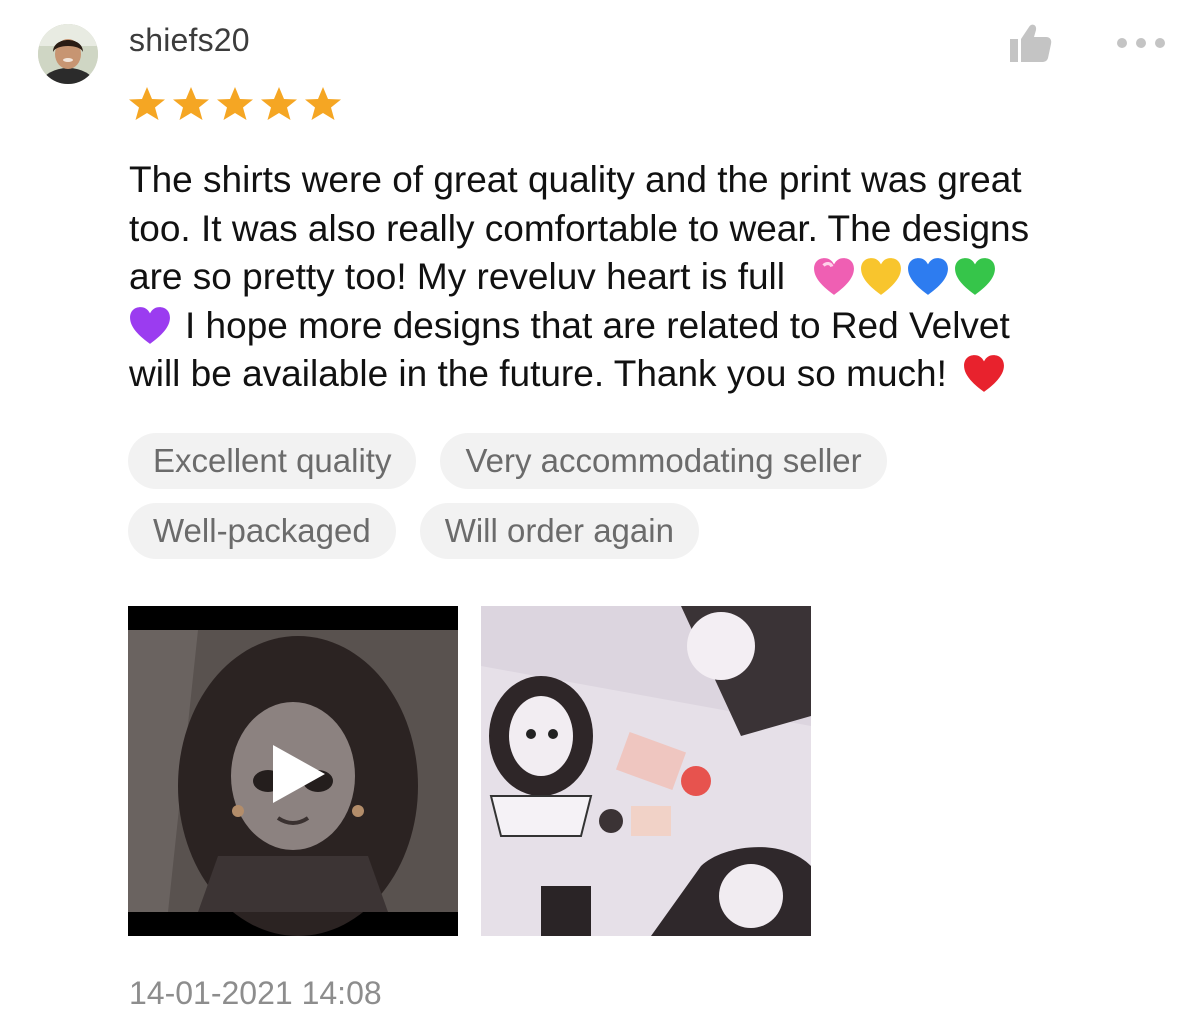  I want to click on reviewer-username: shiefs20, so click(189, 40).